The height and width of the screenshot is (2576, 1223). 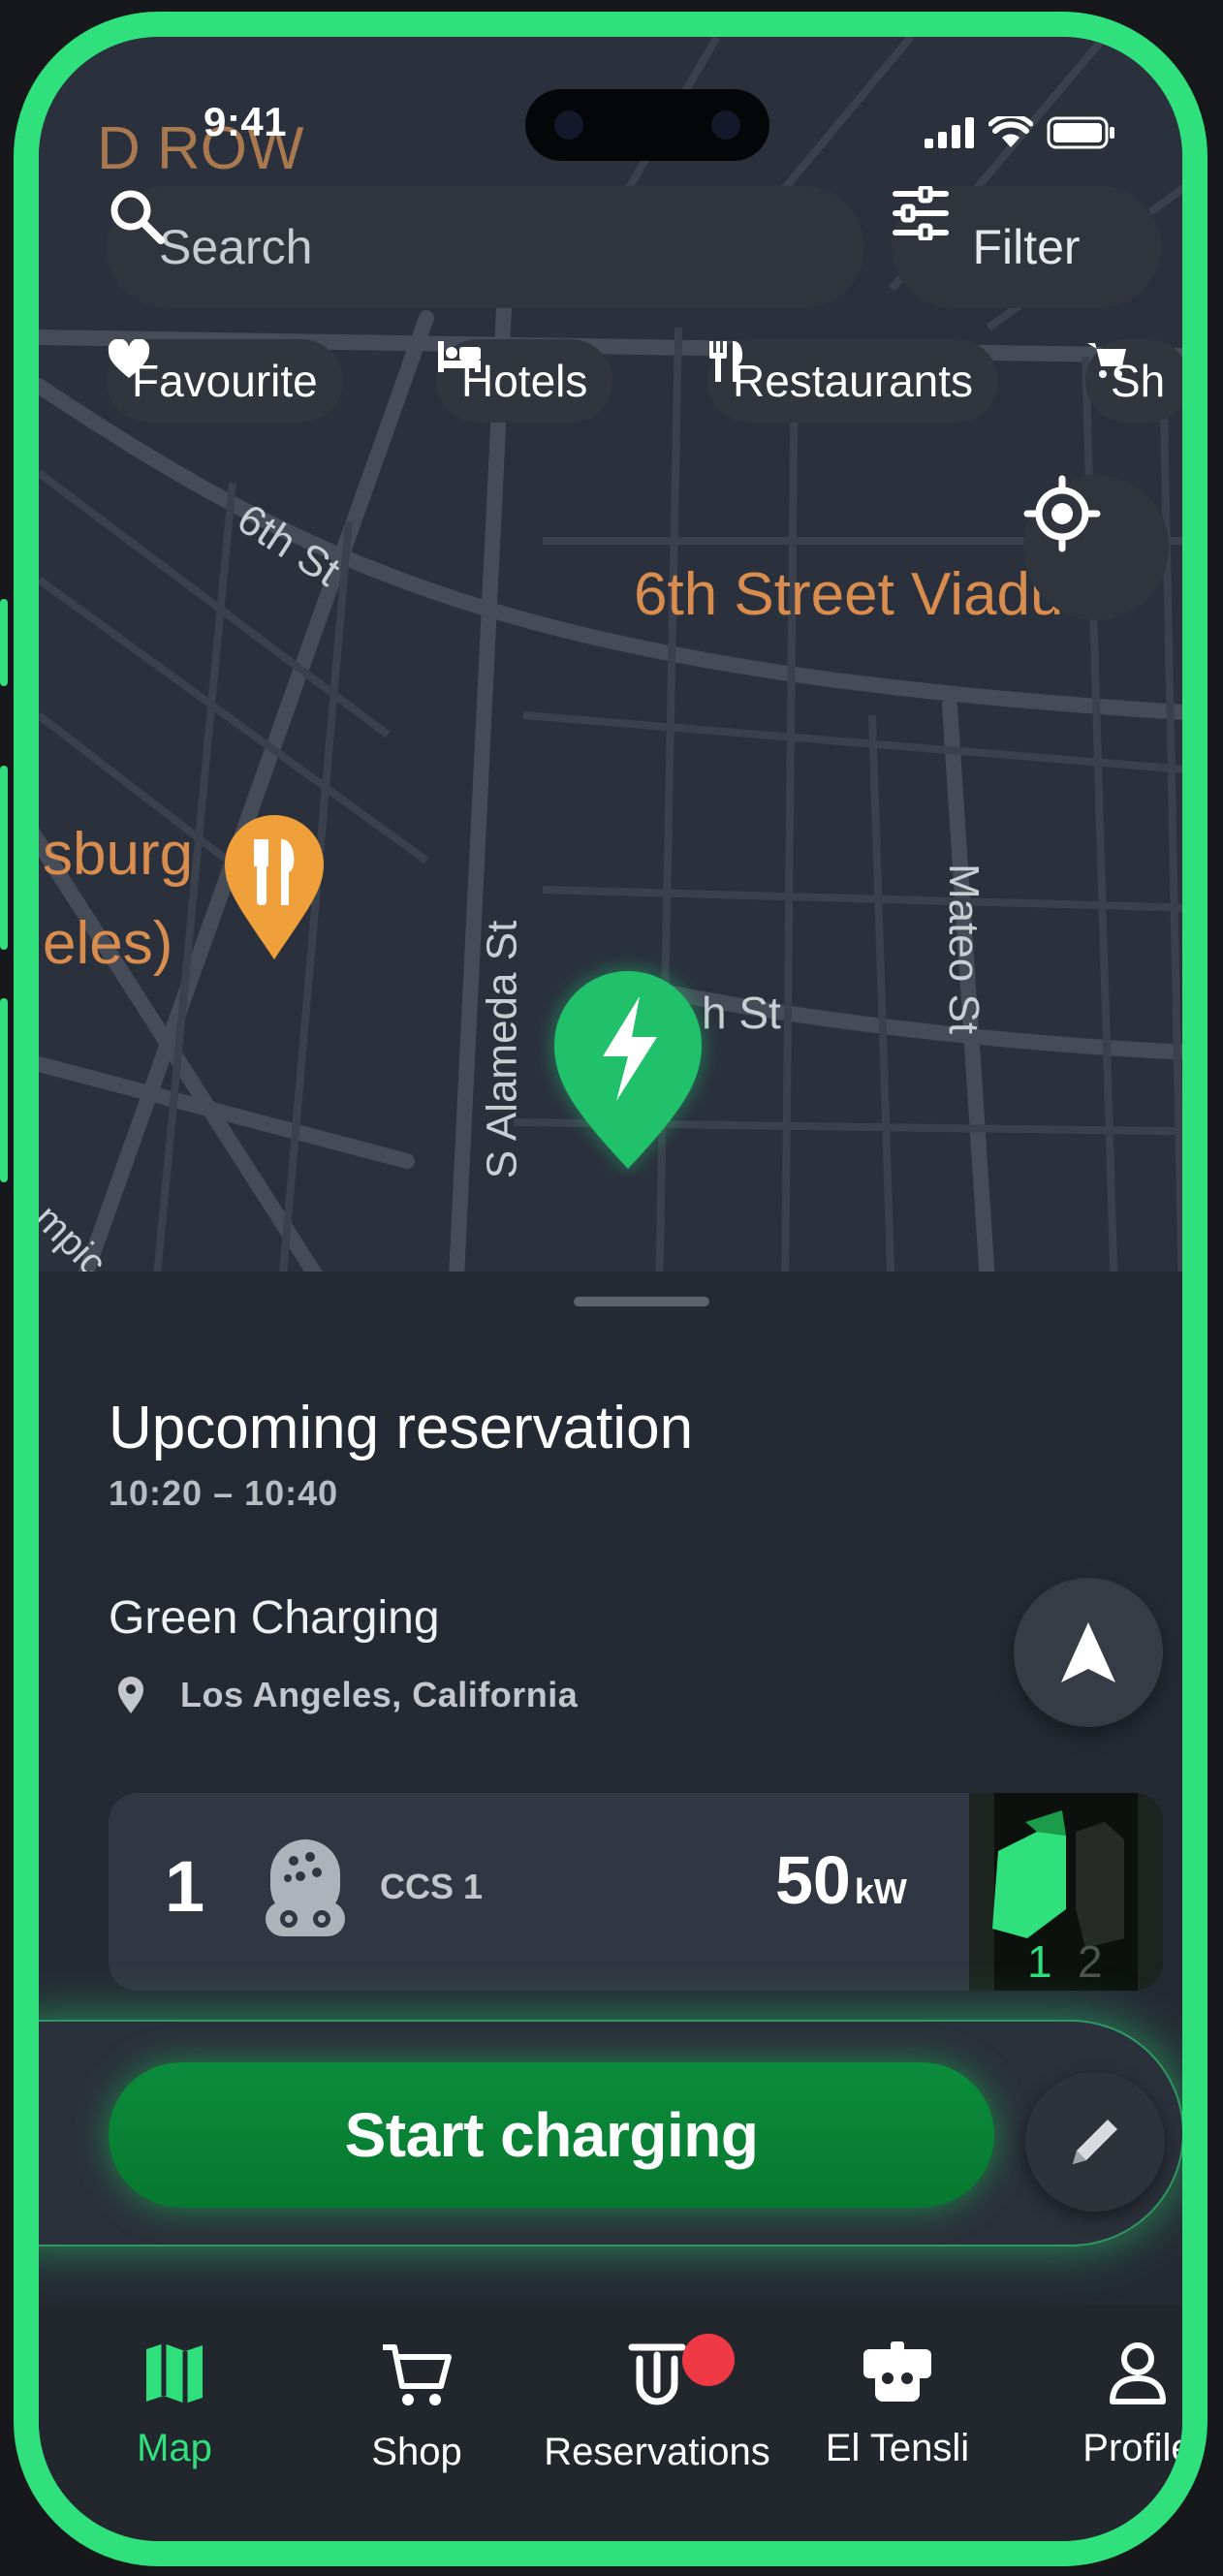 I want to click on location-pin-icon, so click(x=130, y=1695).